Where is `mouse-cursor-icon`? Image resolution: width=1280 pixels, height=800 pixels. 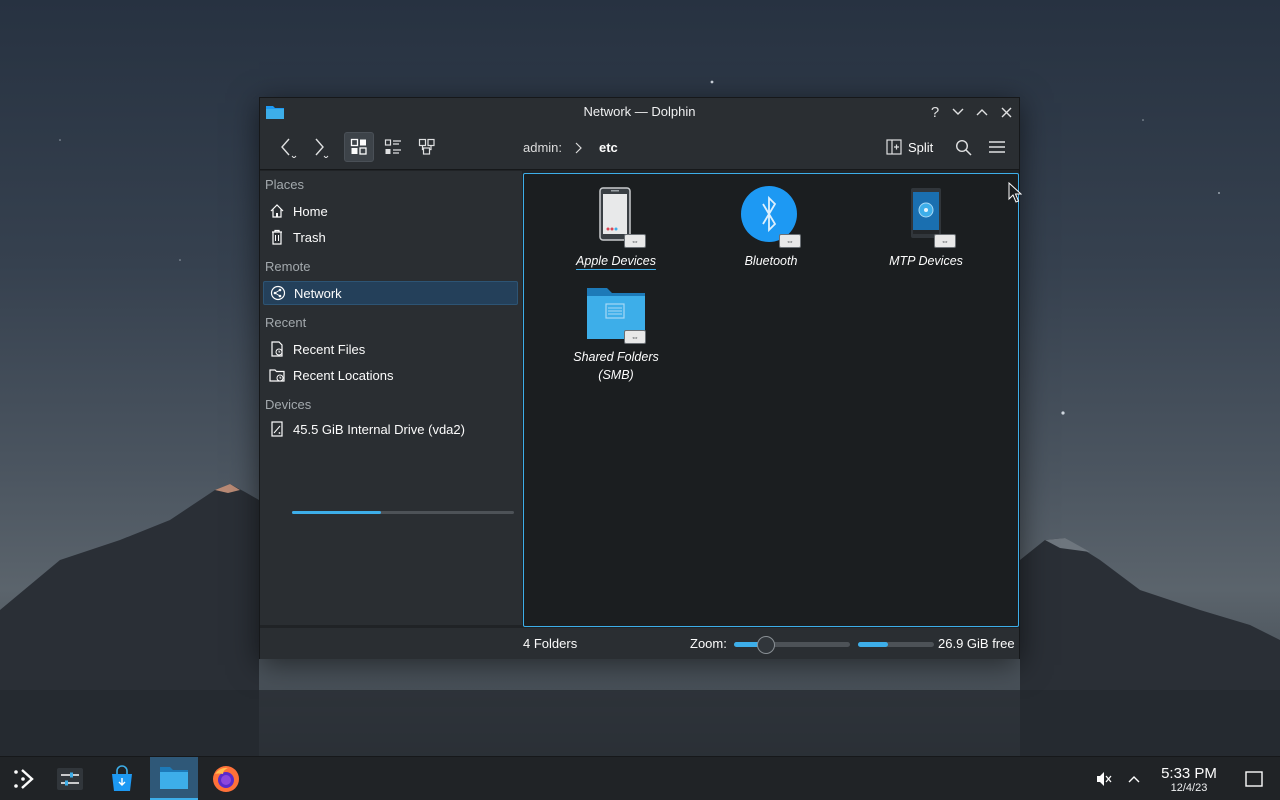 mouse-cursor-icon is located at coordinates (1015, 192).